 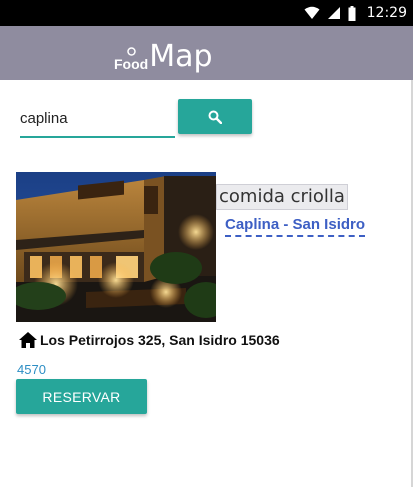 I want to click on app-bar: Food Map, so click(x=206, y=53).